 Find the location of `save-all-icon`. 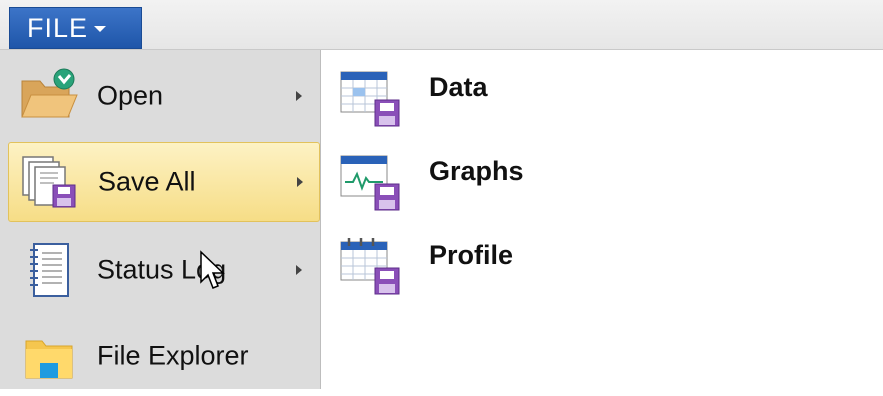

save-all-icon is located at coordinates (49, 182).